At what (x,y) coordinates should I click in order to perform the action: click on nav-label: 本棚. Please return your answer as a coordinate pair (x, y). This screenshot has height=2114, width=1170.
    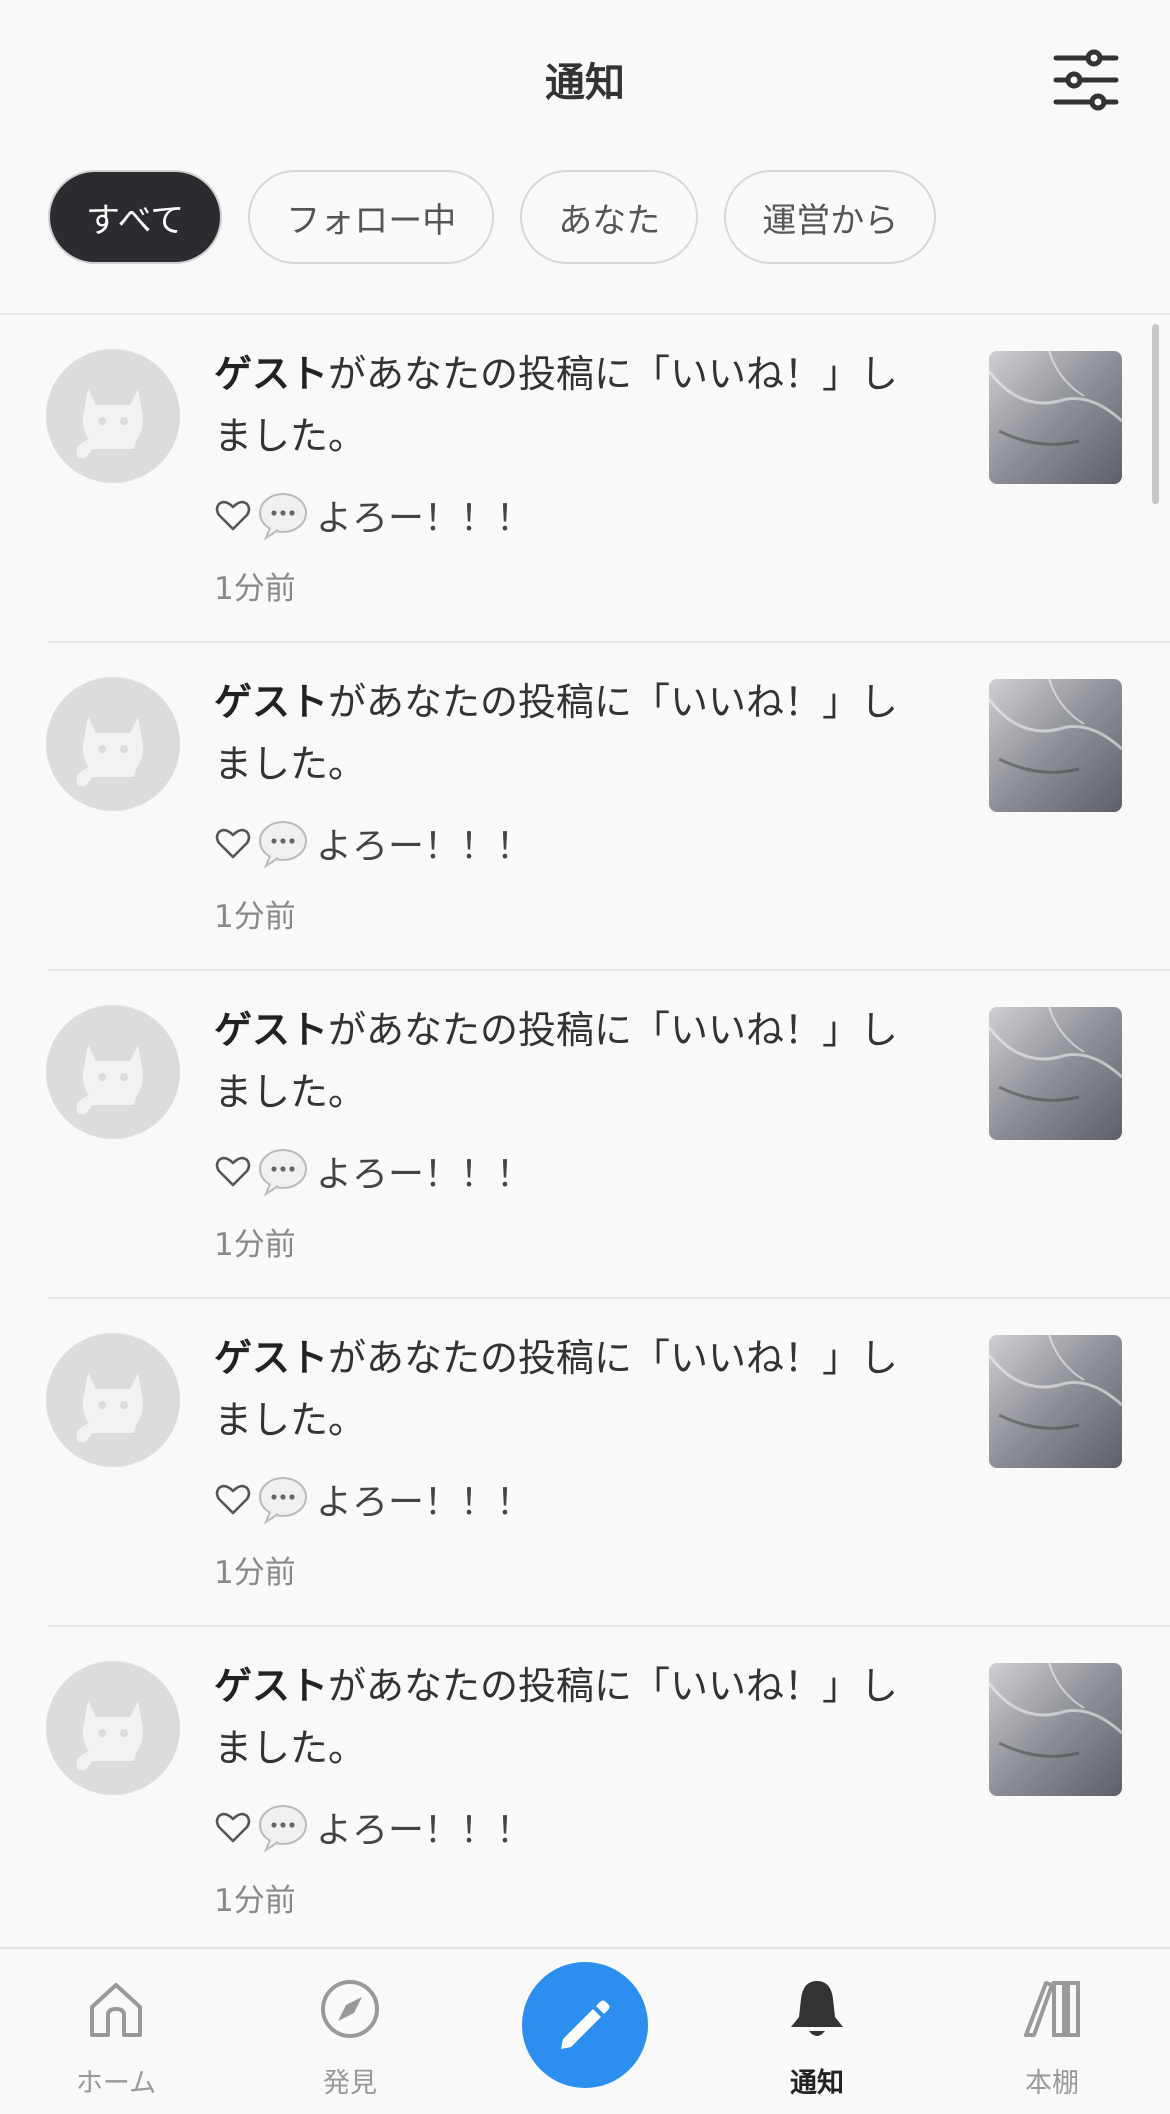
    Looking at the image, I should click on (1052, 2083).